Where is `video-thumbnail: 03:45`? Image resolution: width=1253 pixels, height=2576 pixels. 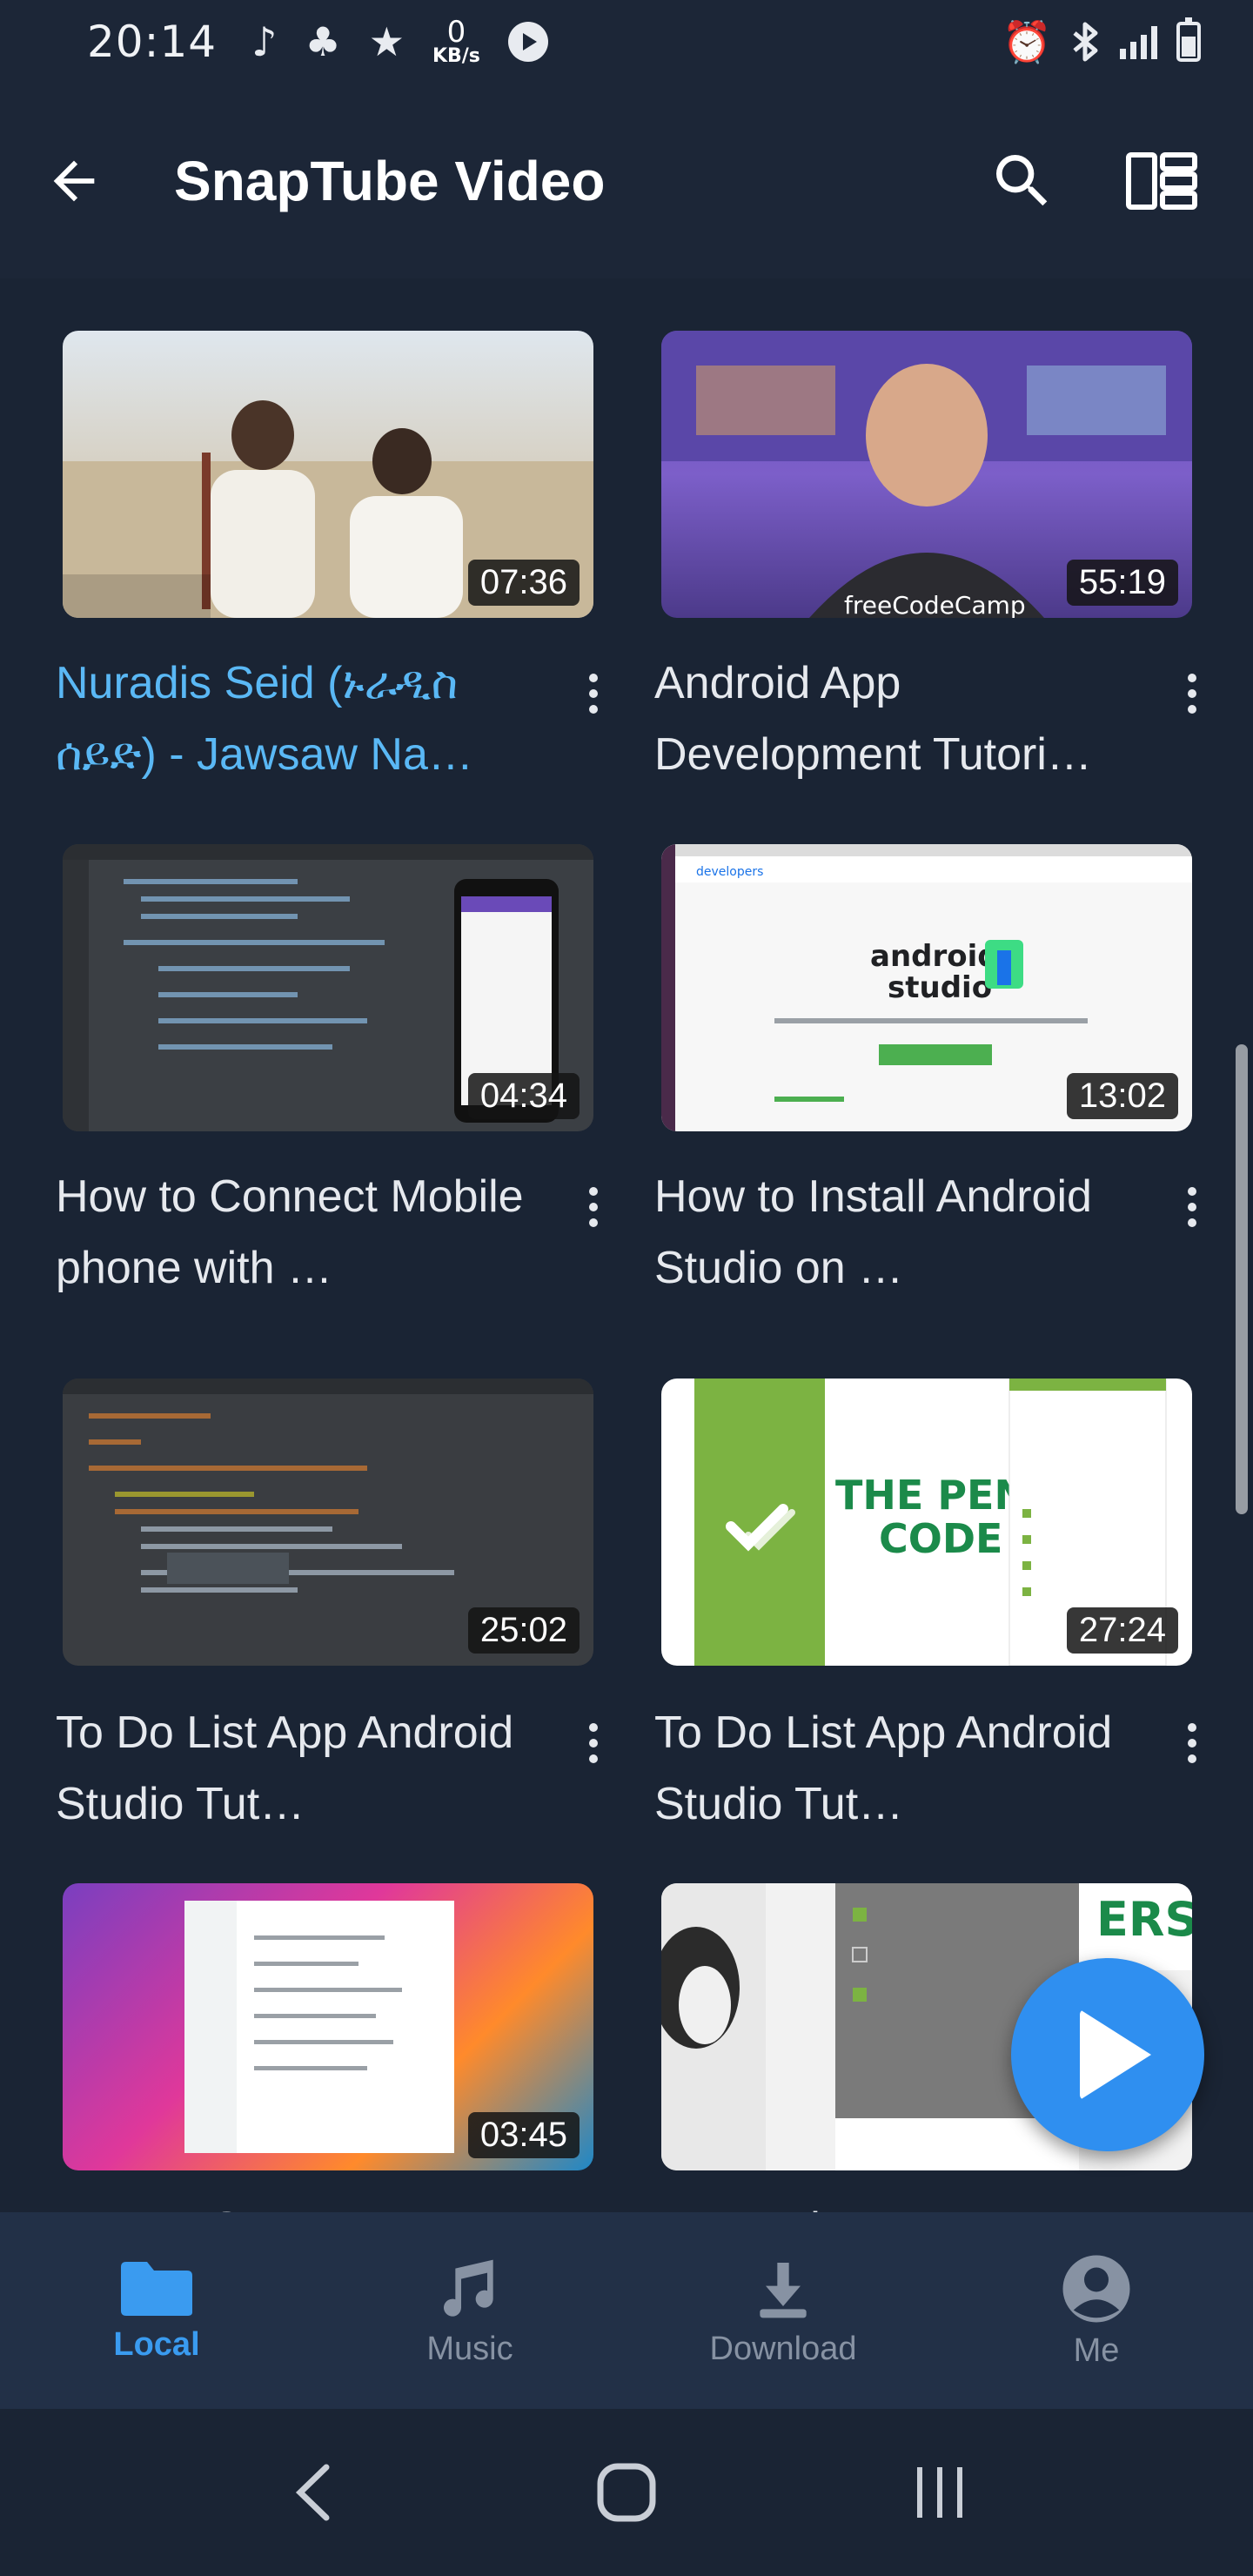 video-thumbnail: 03:45 is located at coordinates (328, 2027).